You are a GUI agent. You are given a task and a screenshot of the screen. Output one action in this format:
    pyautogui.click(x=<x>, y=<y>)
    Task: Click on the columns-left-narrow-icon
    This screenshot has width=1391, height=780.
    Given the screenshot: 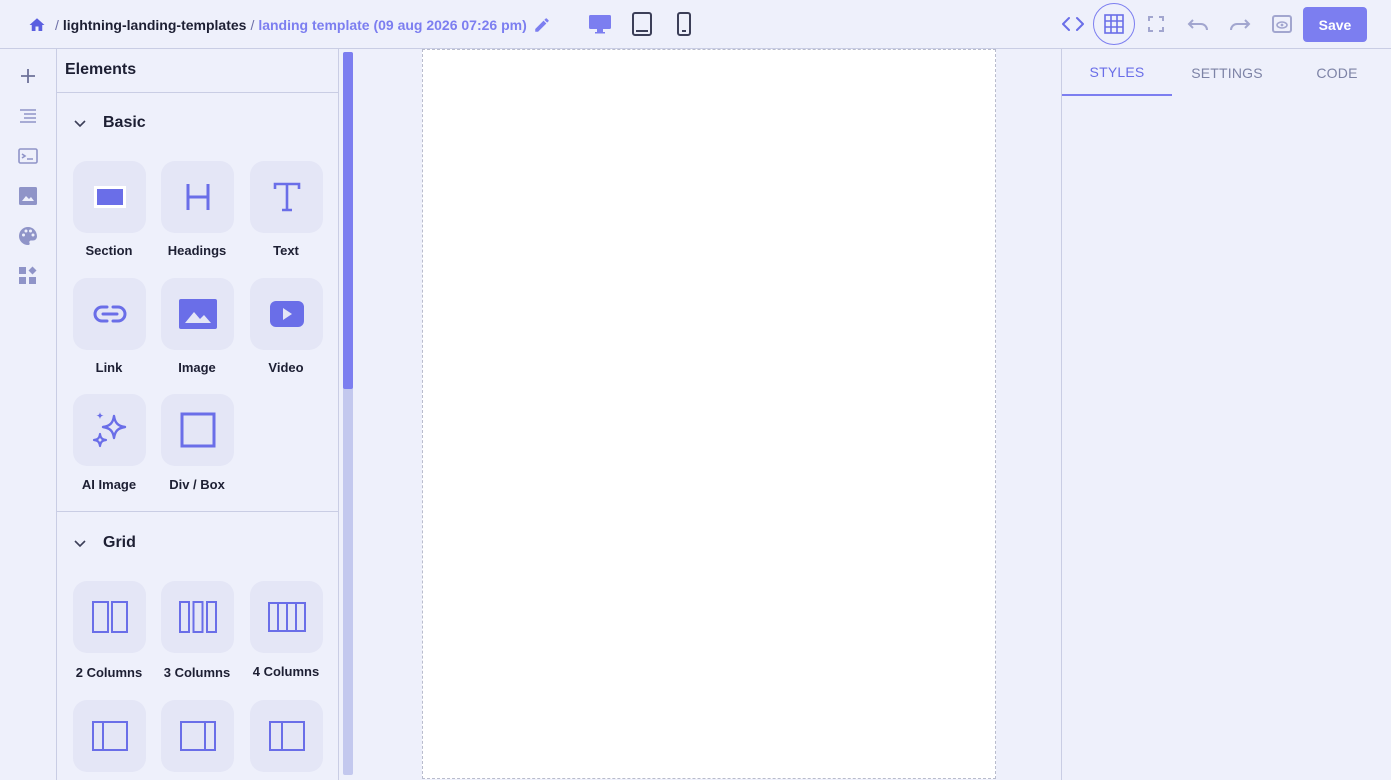 What is the action you would take?
    pyautogui.click(x=110, y=736)
    